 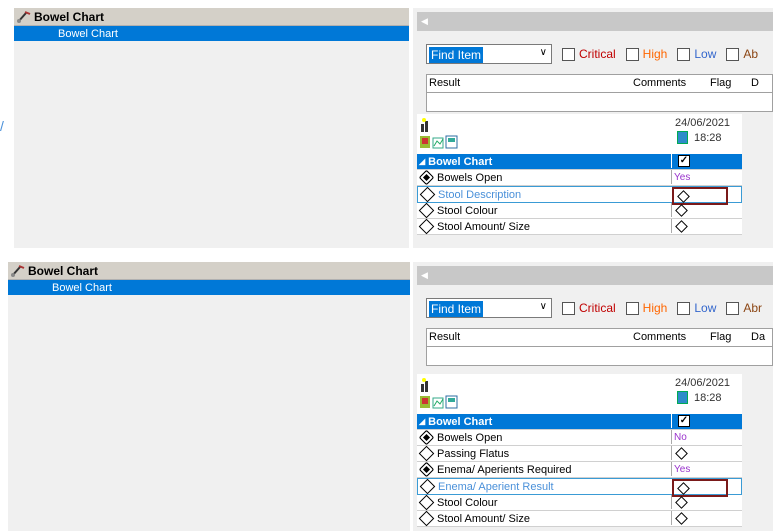 What do you see at coordinates (473, 453) in the screenshot?
I see `row-label: Passing Flatus` at bounding box center [473, 453].